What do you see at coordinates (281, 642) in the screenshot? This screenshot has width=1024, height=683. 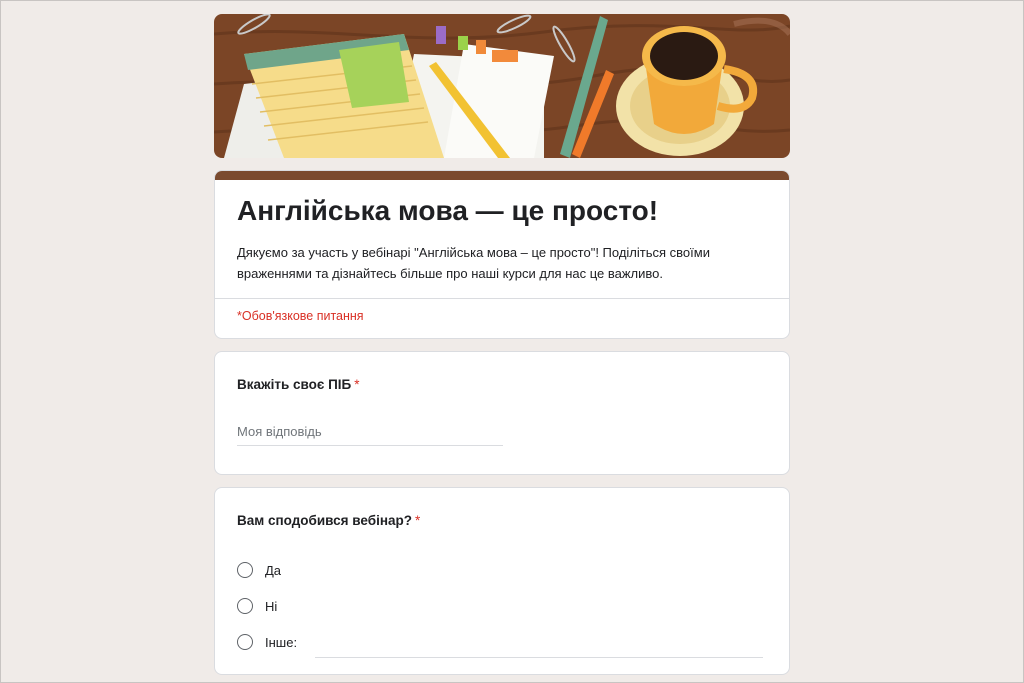 I see `option-label: Інше:` at bounding box center [281, 642].